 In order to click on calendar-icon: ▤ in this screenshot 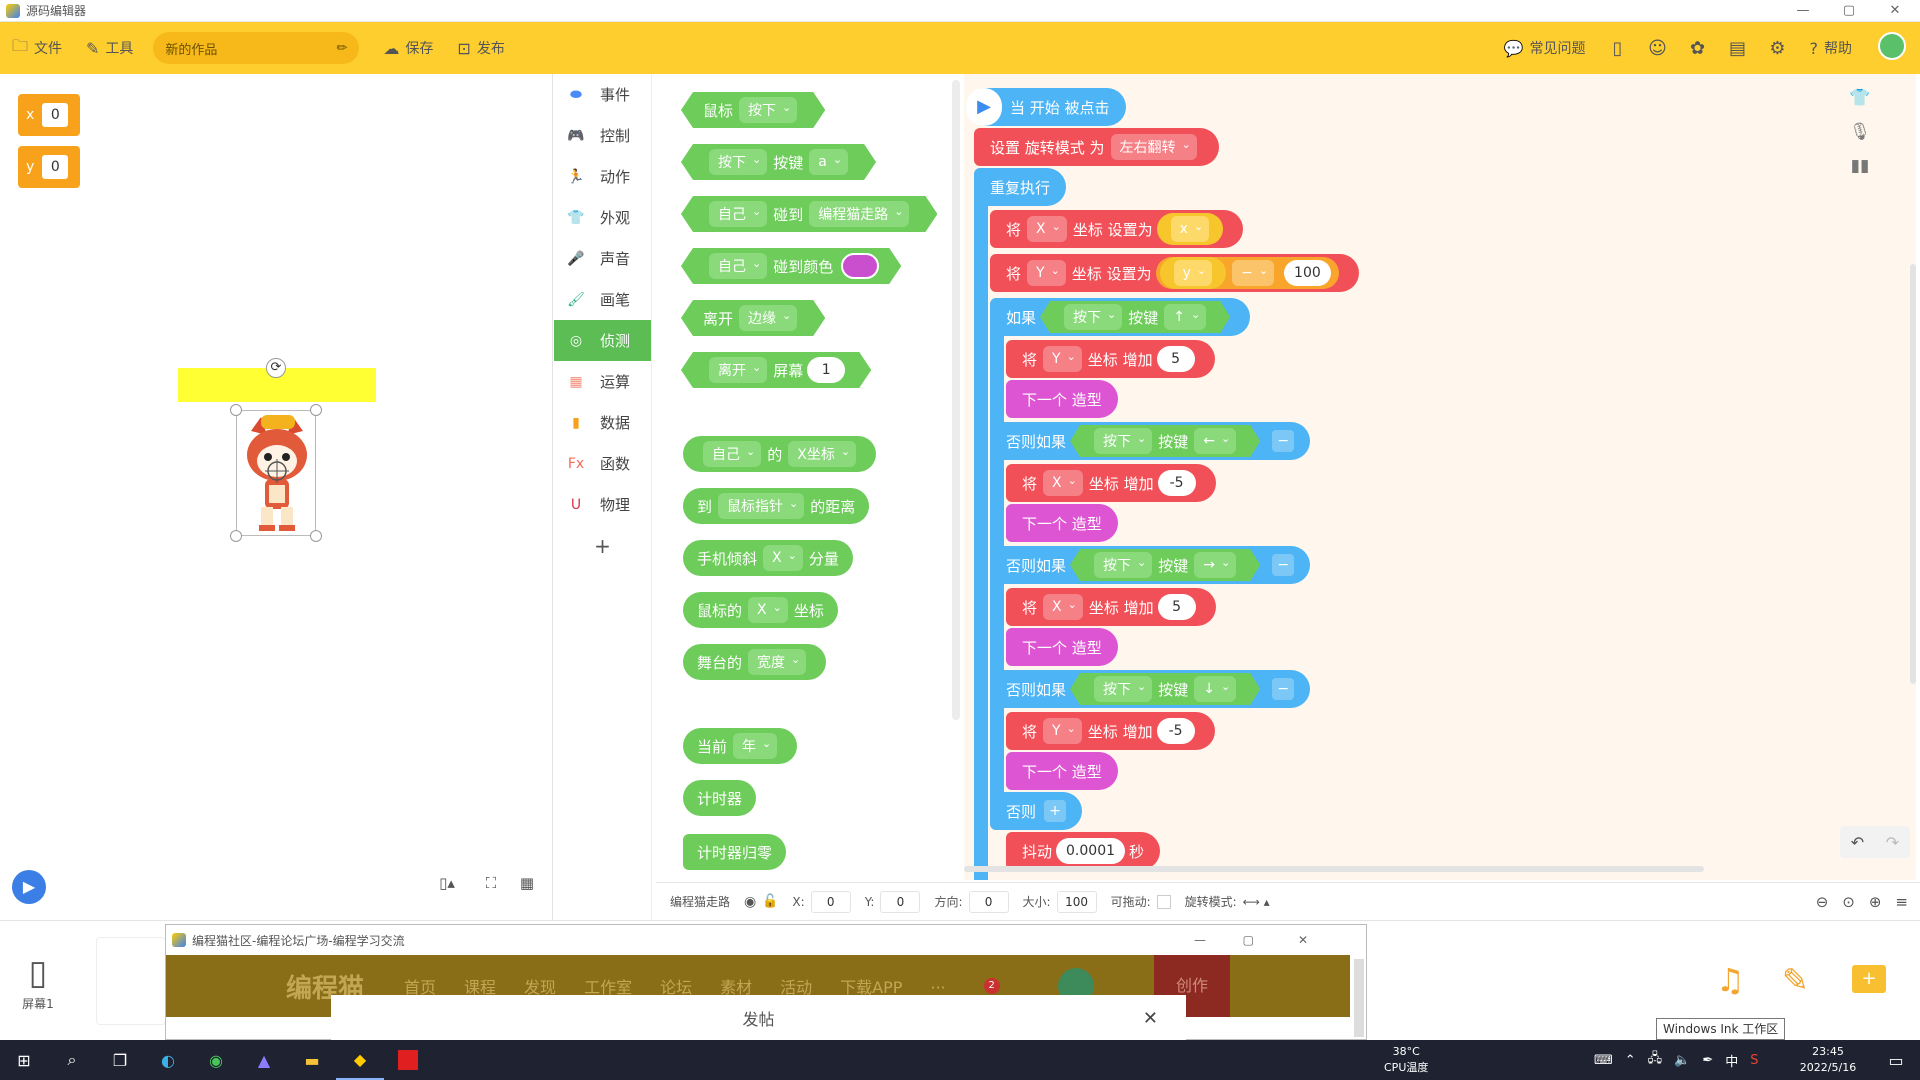, I will do `click(1738, 48)`.